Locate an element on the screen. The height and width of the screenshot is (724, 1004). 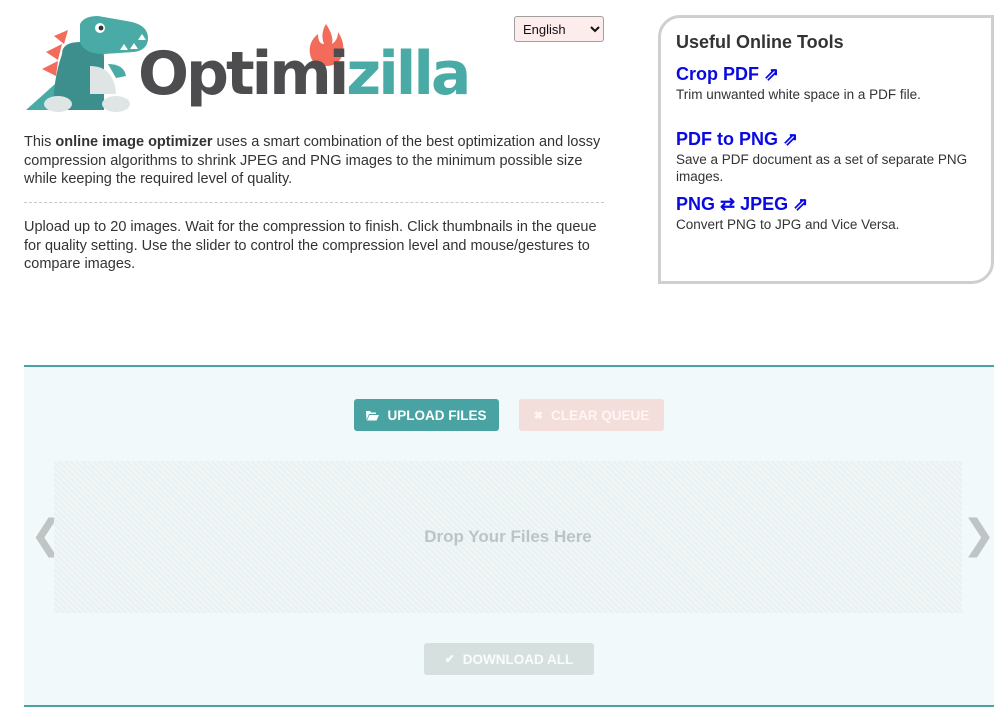
tools-heading: Useful Online Tools is located at coordinates (760, 42).